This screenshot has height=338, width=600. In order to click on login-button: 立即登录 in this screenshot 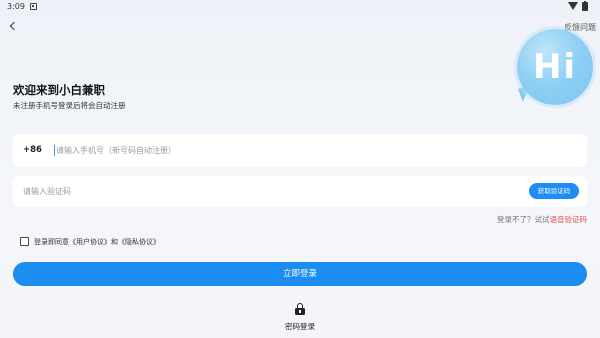, I will do `click(300, 274)`.